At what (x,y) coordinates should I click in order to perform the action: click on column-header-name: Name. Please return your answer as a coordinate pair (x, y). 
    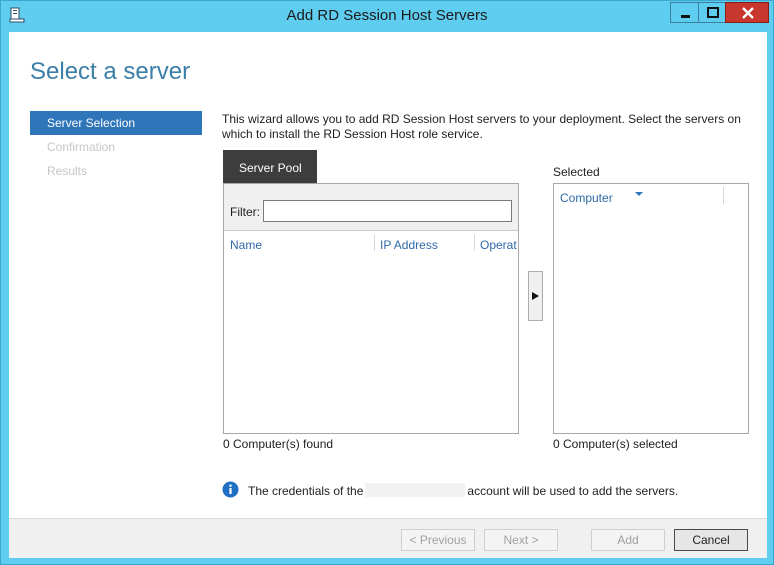
    Looking at the image, I should click on (246, 245).